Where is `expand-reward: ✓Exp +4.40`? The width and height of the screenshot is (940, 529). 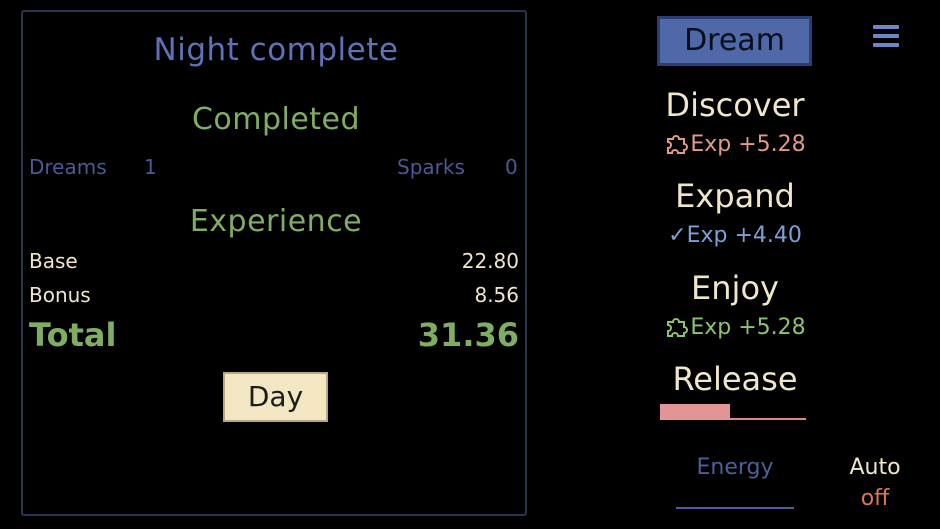
expand-reward: ✓Exp +4.40 is located at coordinates (735, 235).